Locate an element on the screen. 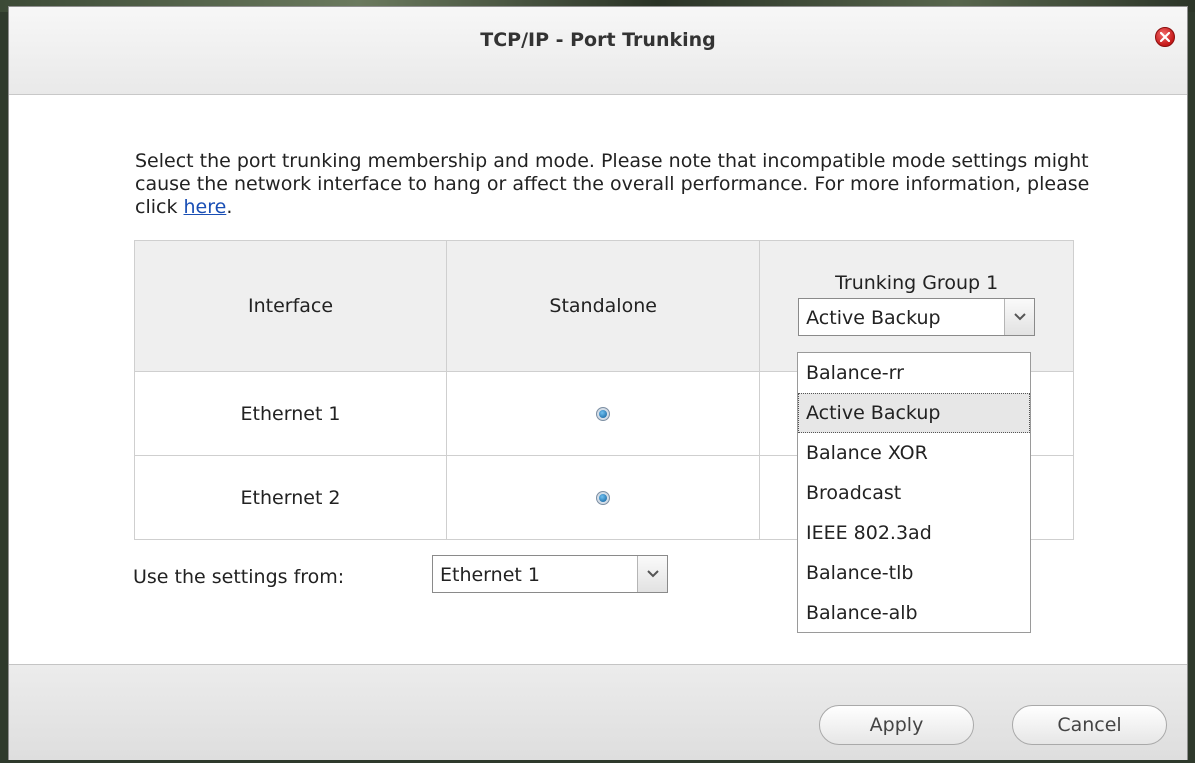 Image resolution: width=1195 pixels, height=763 pixels. dialog-titlebar: TCP/IP - Port Trunking is located at coordinates (598, 51).